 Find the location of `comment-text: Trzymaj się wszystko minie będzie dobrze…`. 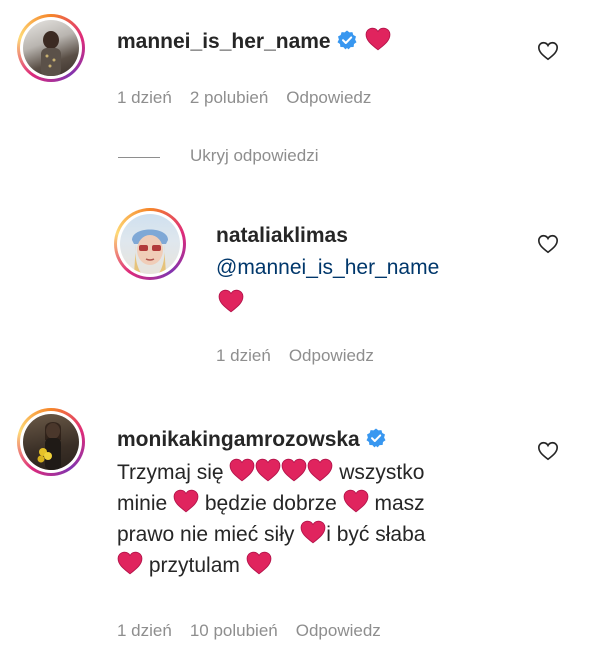

comment-text: Trzymaj się wszystko minie będzie dobrze… is located at coordinates (327, 519).